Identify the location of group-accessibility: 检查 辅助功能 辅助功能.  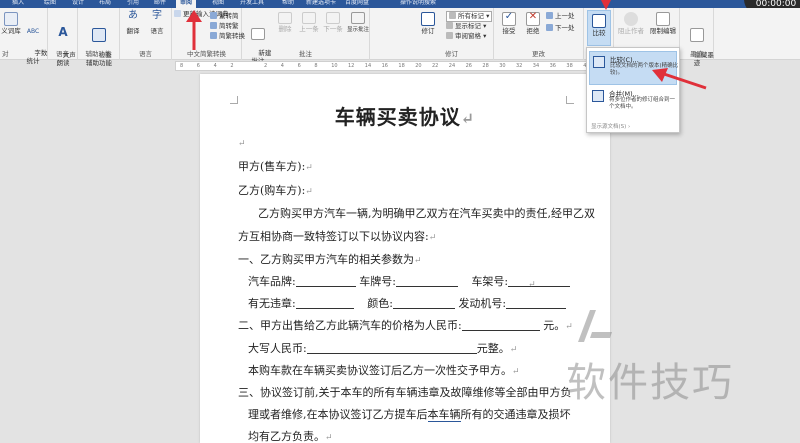
(99, 37).